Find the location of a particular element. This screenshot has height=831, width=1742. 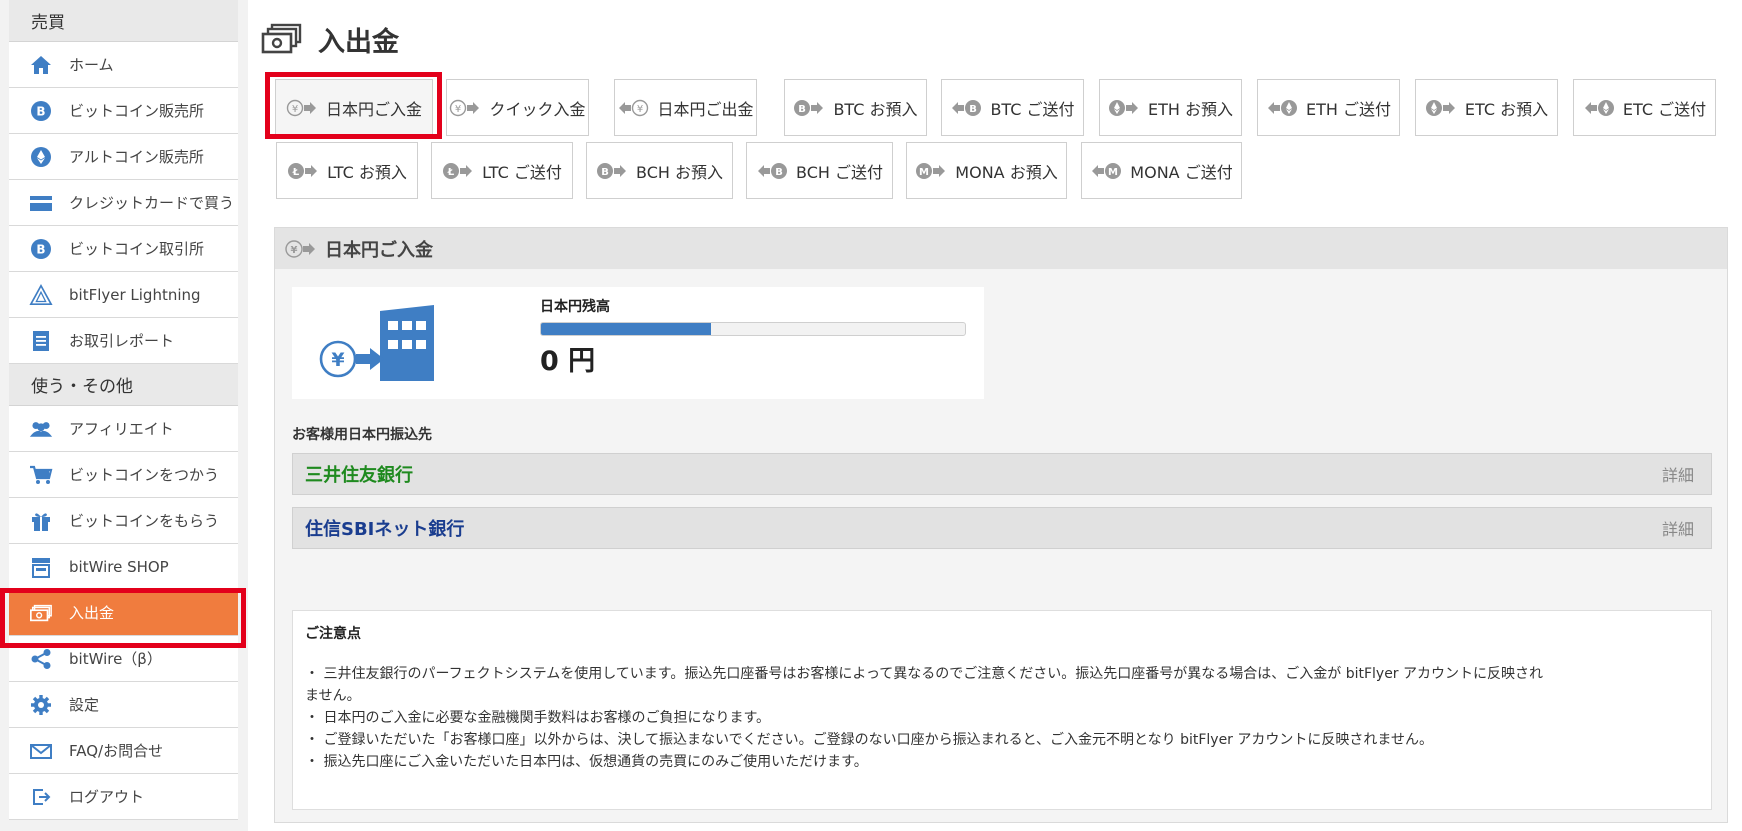

tab-label: BTC ご送付 is located at coordinates (1032, 109).